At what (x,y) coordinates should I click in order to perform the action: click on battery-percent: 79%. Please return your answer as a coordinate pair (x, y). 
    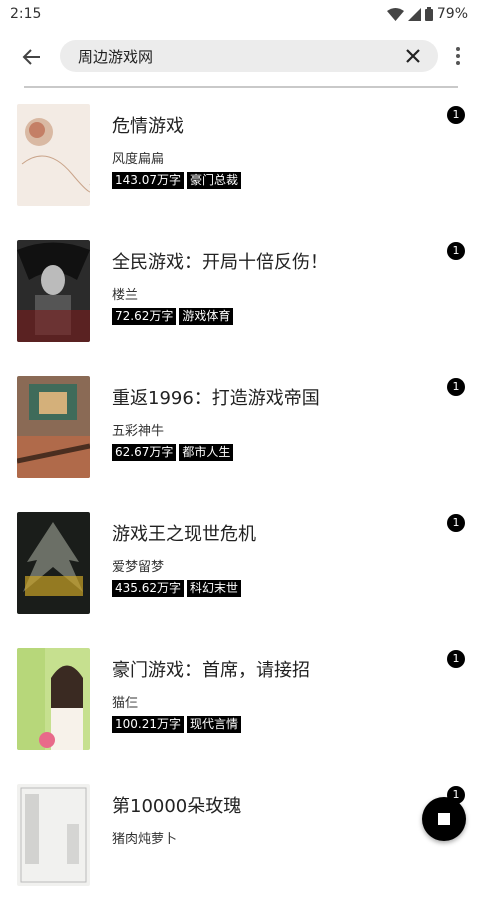
    Looking at the image, I should click on (452, 14).